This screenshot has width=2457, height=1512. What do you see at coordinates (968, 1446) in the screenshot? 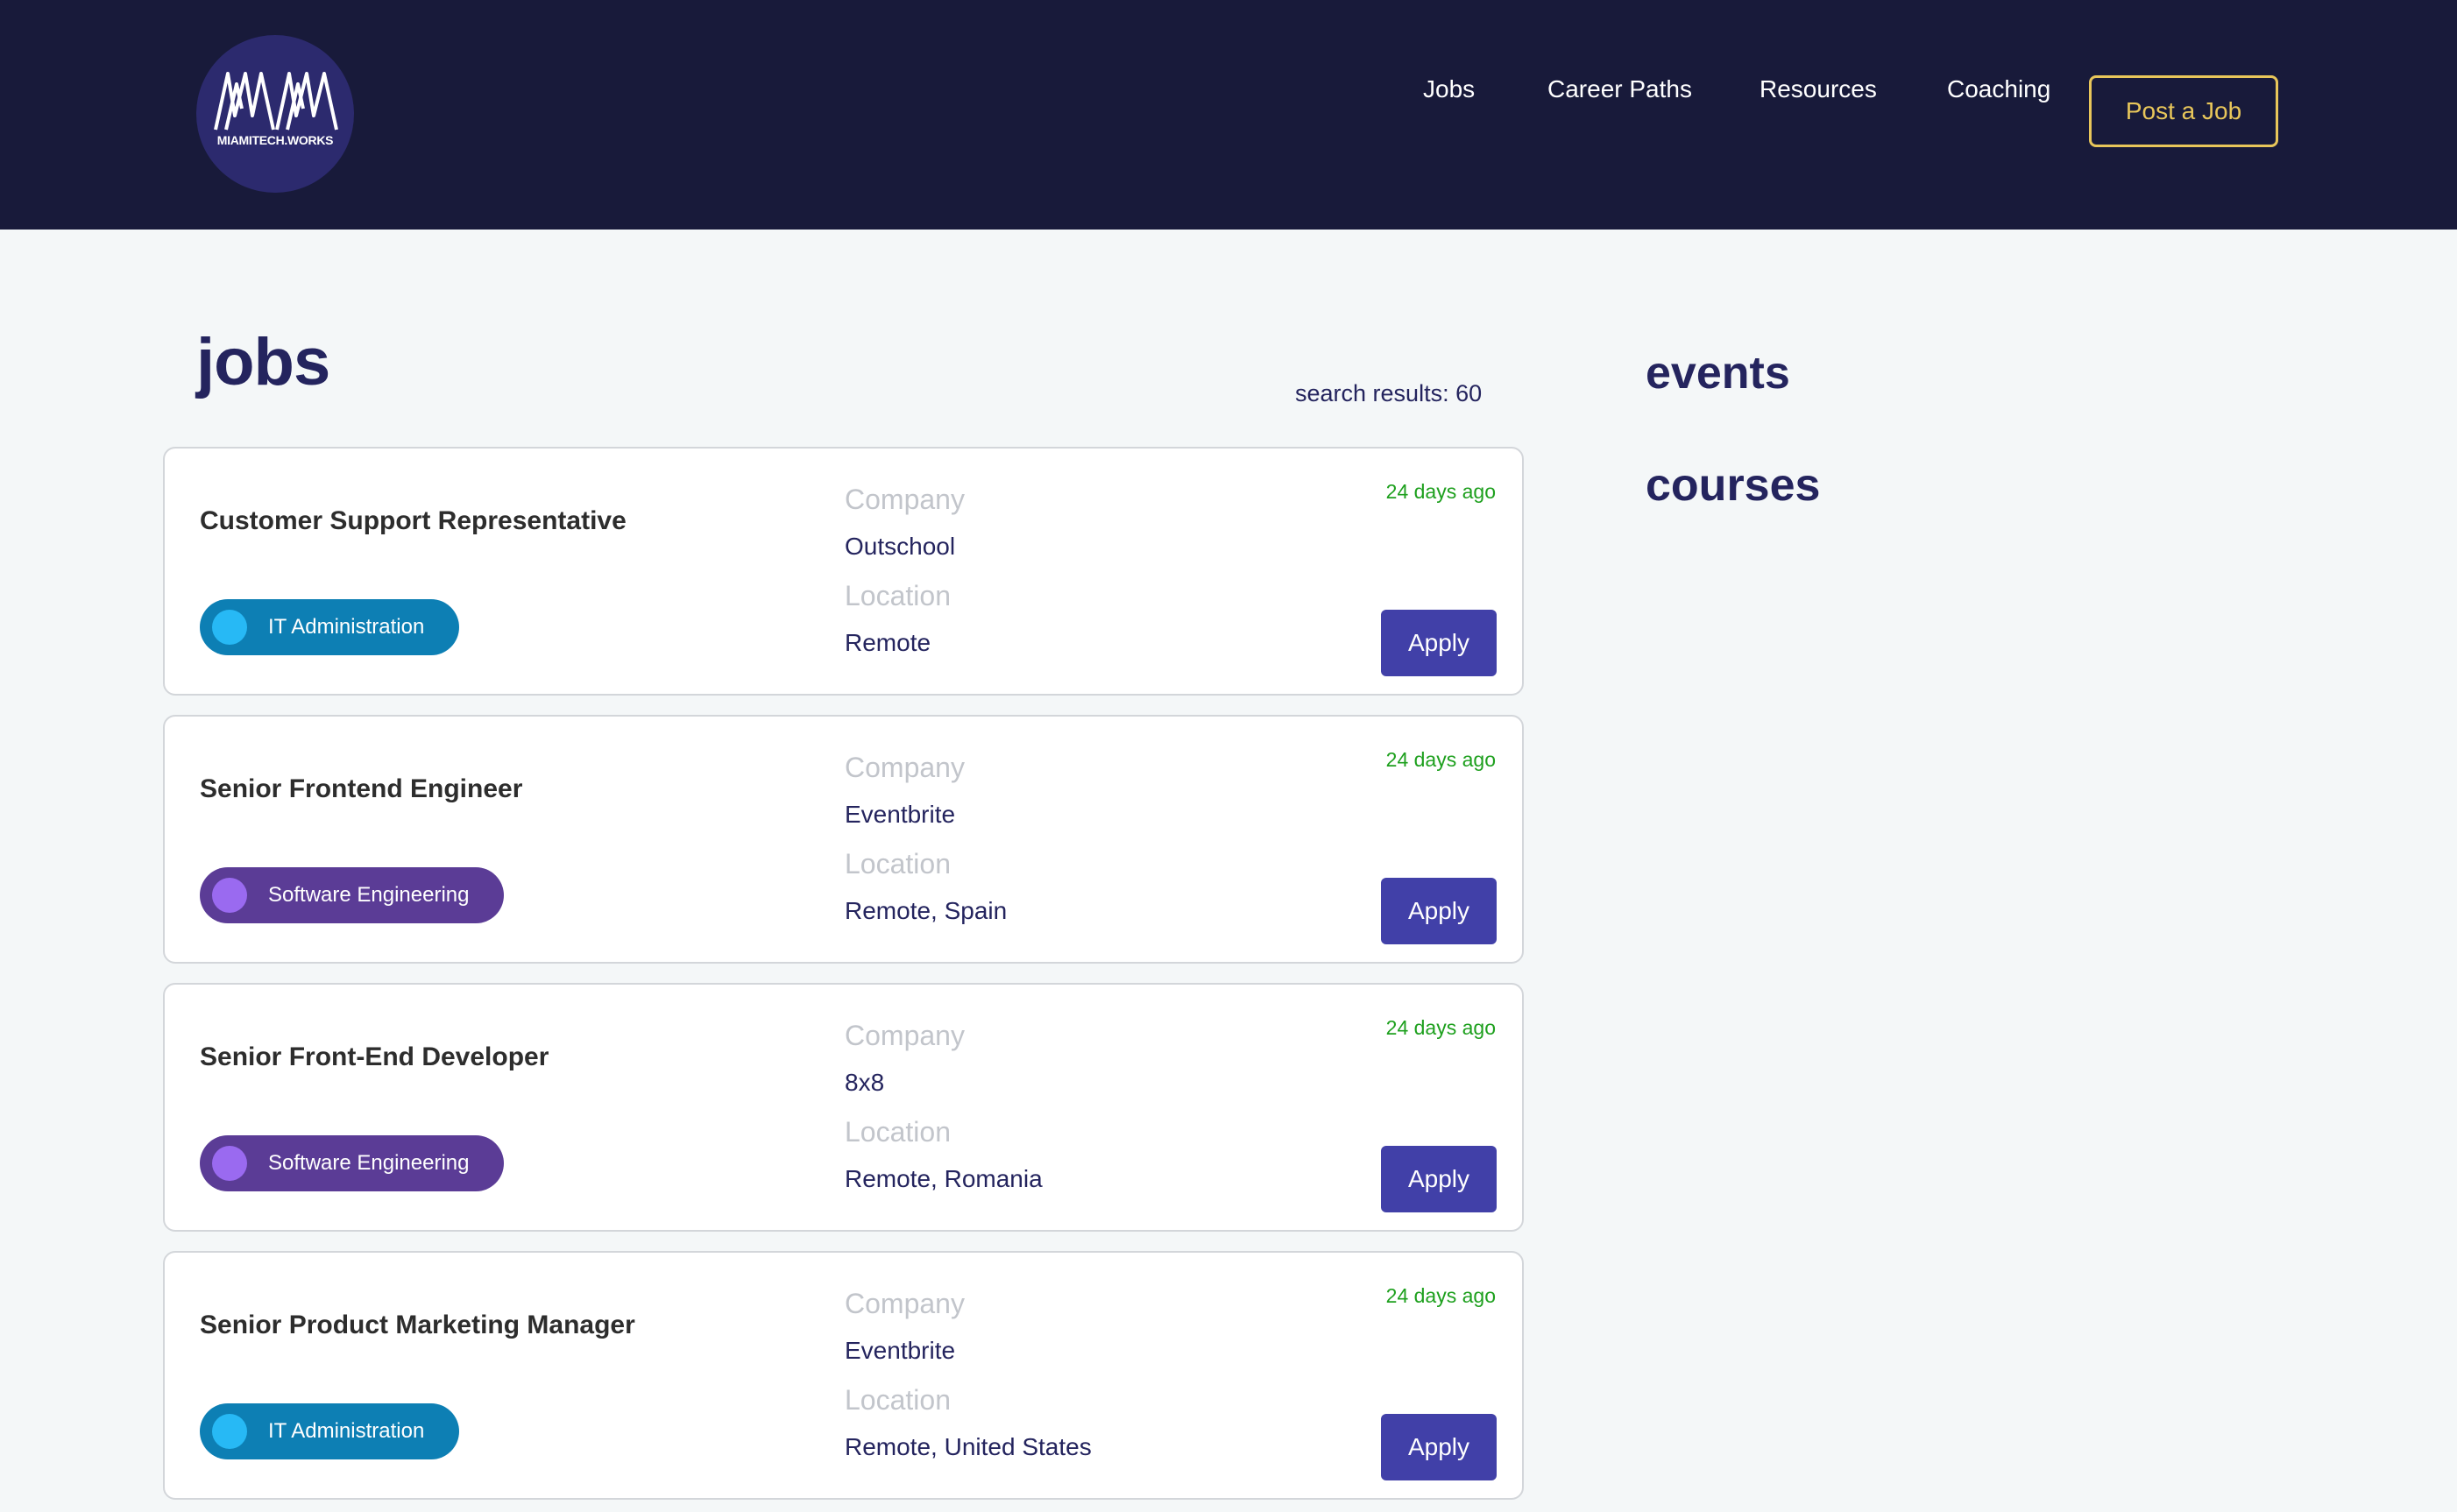
I see `location-value: Remote, United States` at bounding box center [968, 1446].